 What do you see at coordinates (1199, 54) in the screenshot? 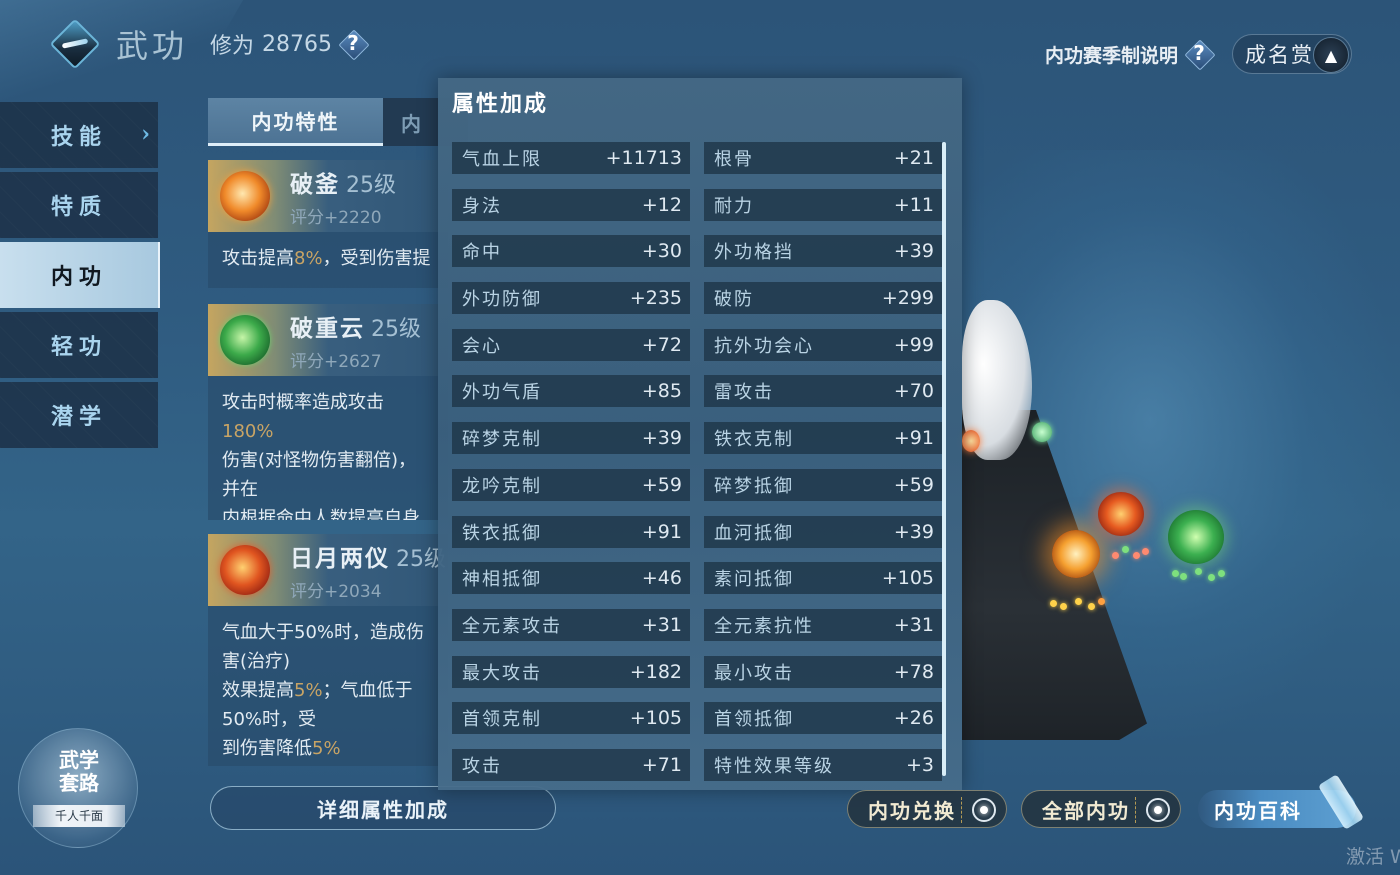
I see `season-help-icon: ?` at bounding box center [1199, 54].